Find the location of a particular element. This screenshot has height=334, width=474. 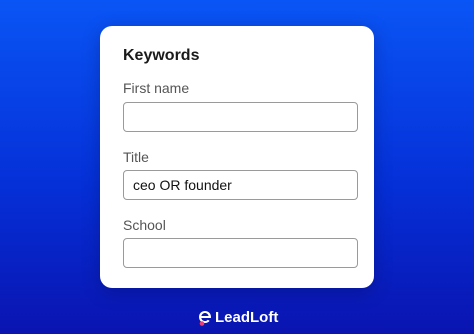

title-label: Title is located at coordinates (136, 157).